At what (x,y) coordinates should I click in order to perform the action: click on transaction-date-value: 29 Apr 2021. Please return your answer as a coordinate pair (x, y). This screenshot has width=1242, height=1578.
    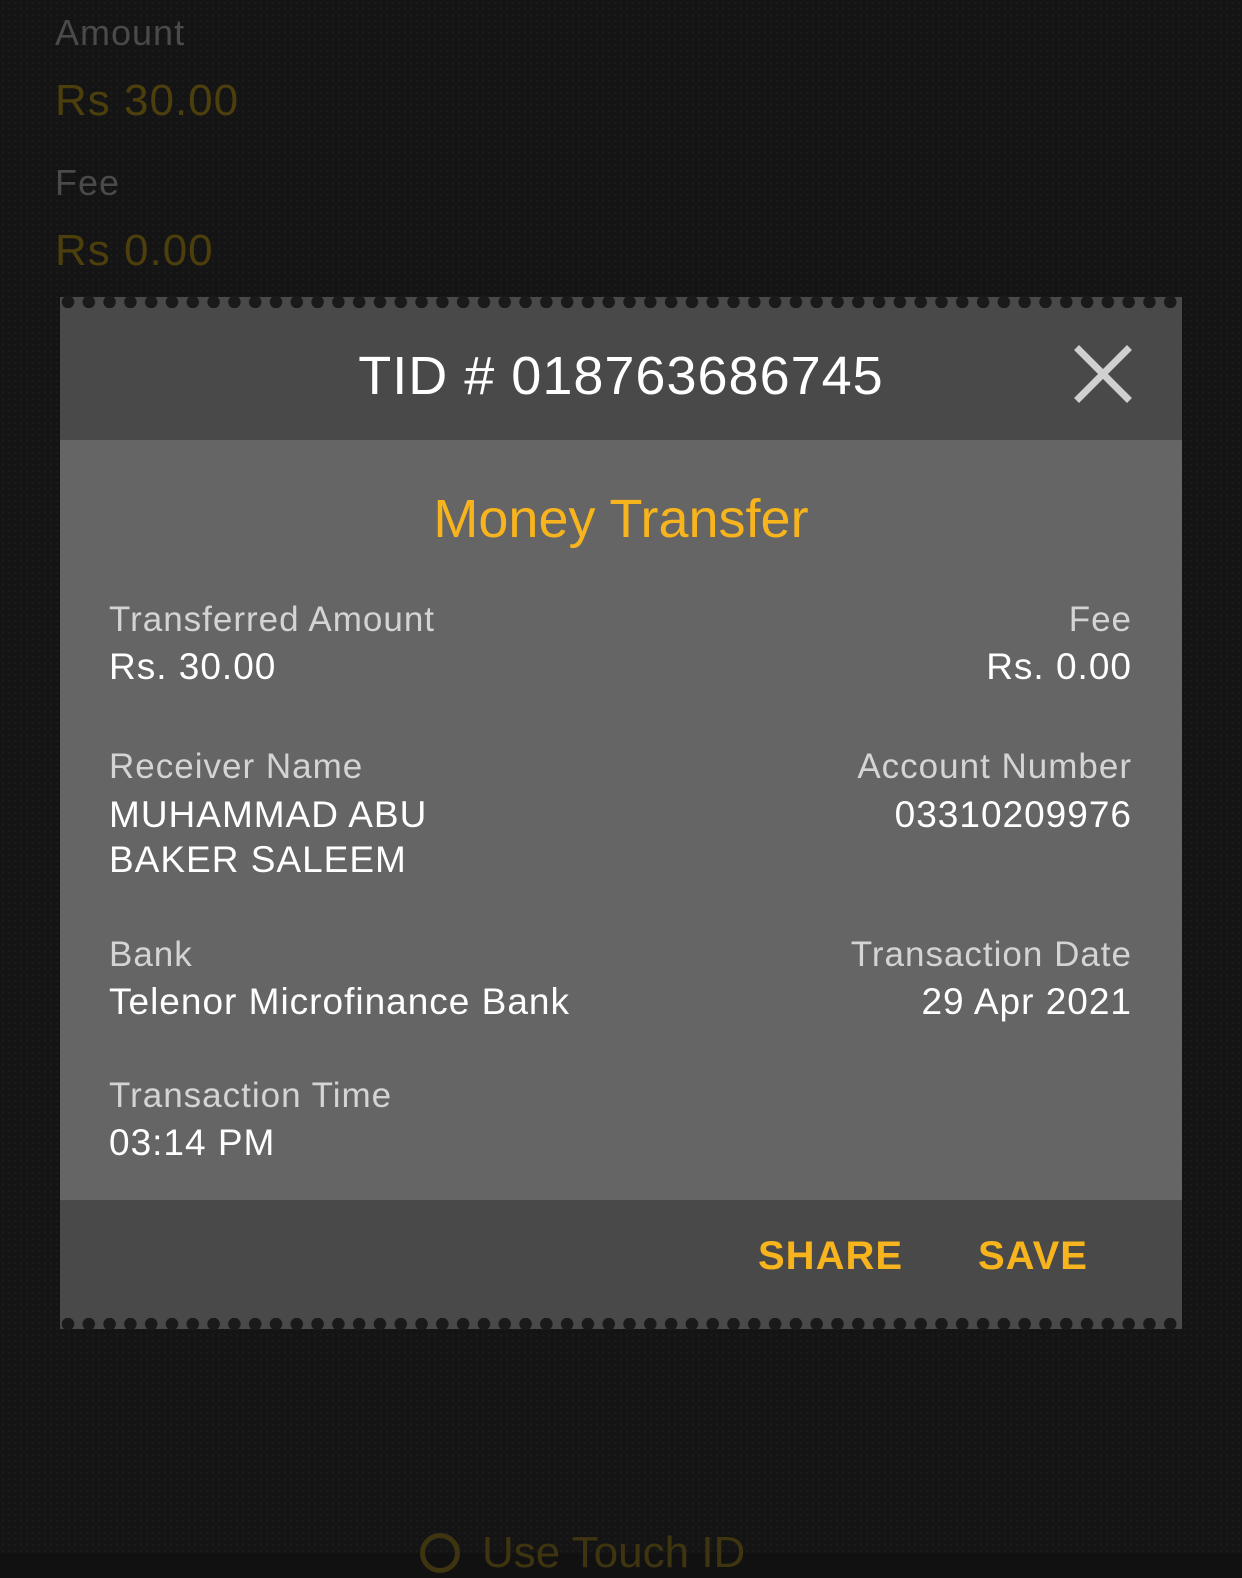
    Looking at the image, I should click on (1026, 1001).